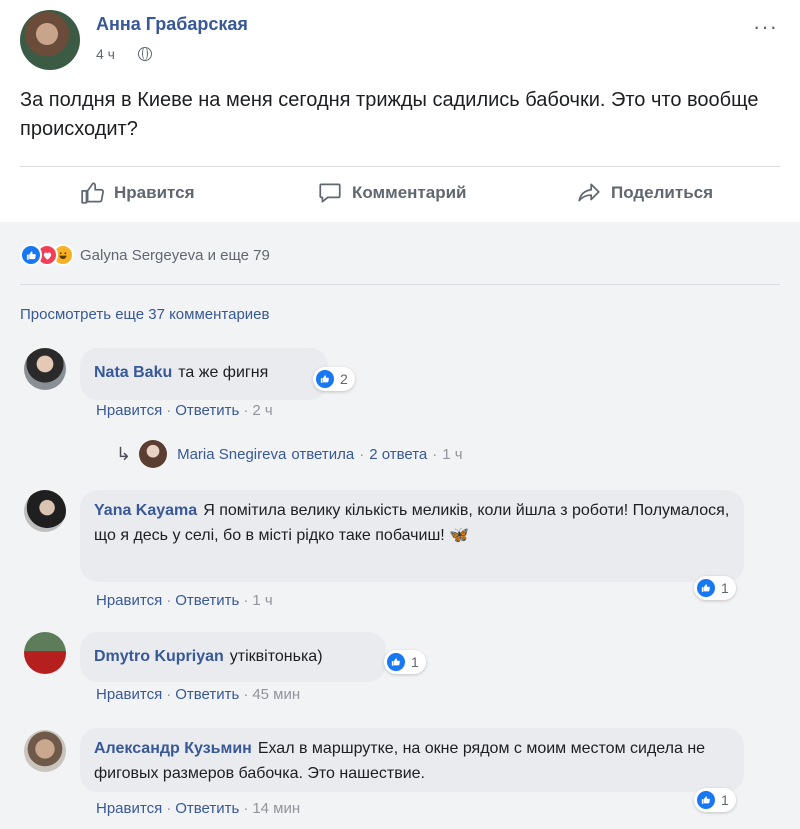 The height and width of the screenshot is (829, 800). I want to click on comment-time: 14 мин, so click(276, 808).